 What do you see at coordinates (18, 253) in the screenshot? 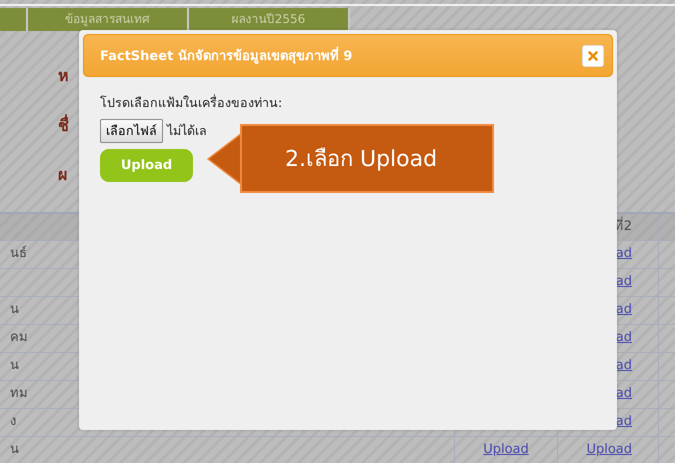
I see `table-cell: นธ์` at bounding box center [18, 253].